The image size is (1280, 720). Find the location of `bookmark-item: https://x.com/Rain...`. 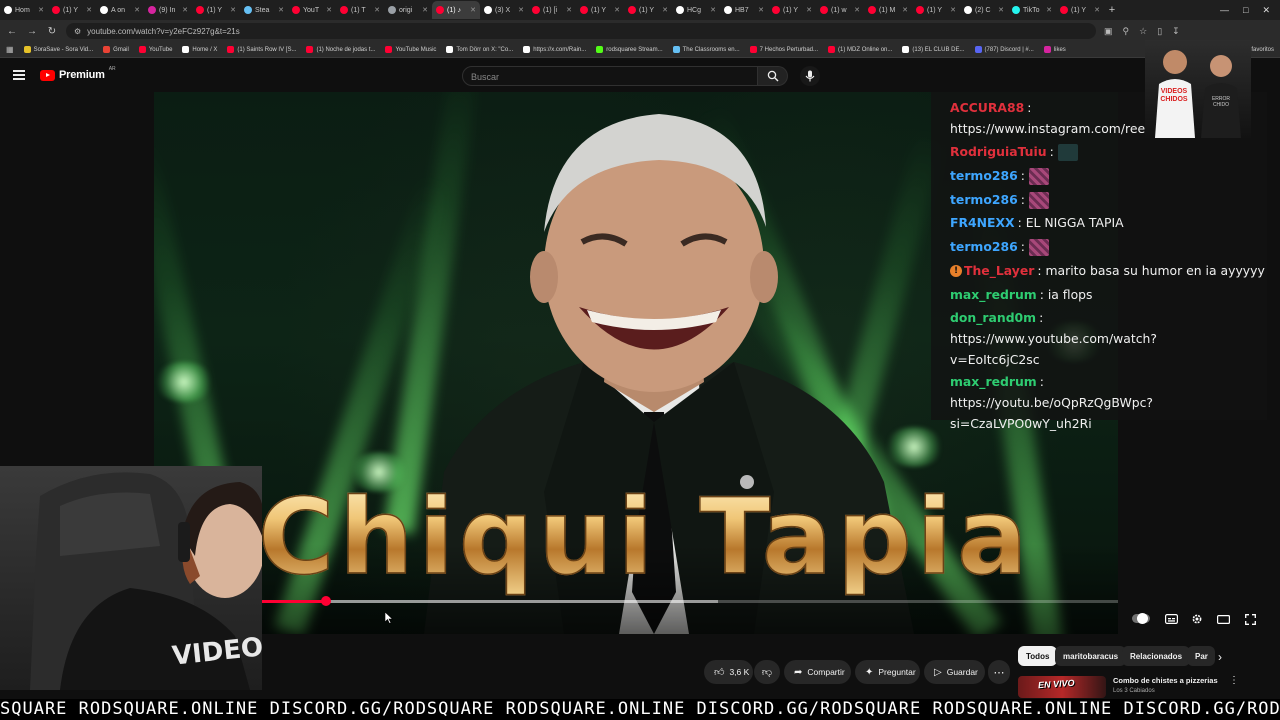

bookmark-item: https://x.com/Rain... is located at coordinates (554, 49).